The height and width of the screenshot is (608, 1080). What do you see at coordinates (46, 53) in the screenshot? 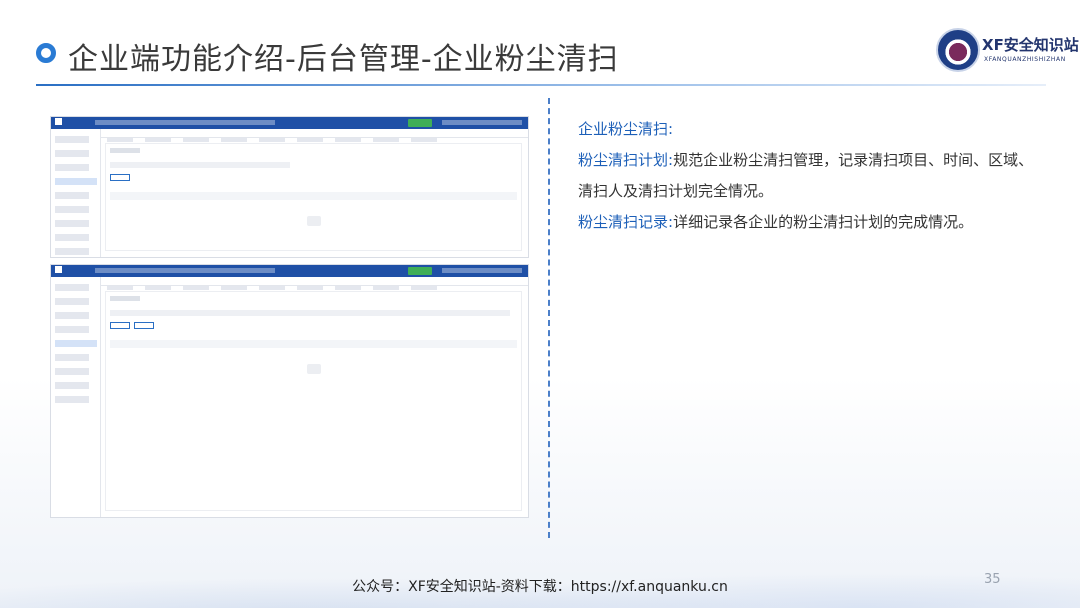
I see `title-bullet-icon` at bounding box center [46, 53].